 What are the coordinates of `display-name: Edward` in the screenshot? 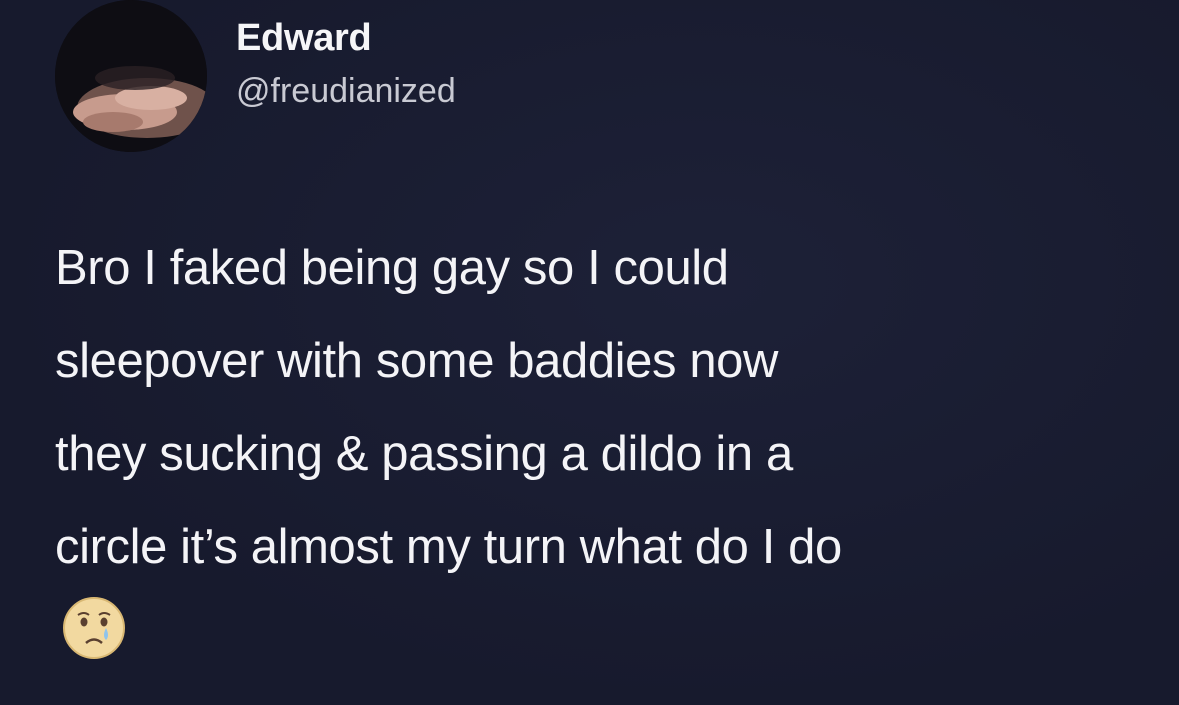 It's located at (346, 38).